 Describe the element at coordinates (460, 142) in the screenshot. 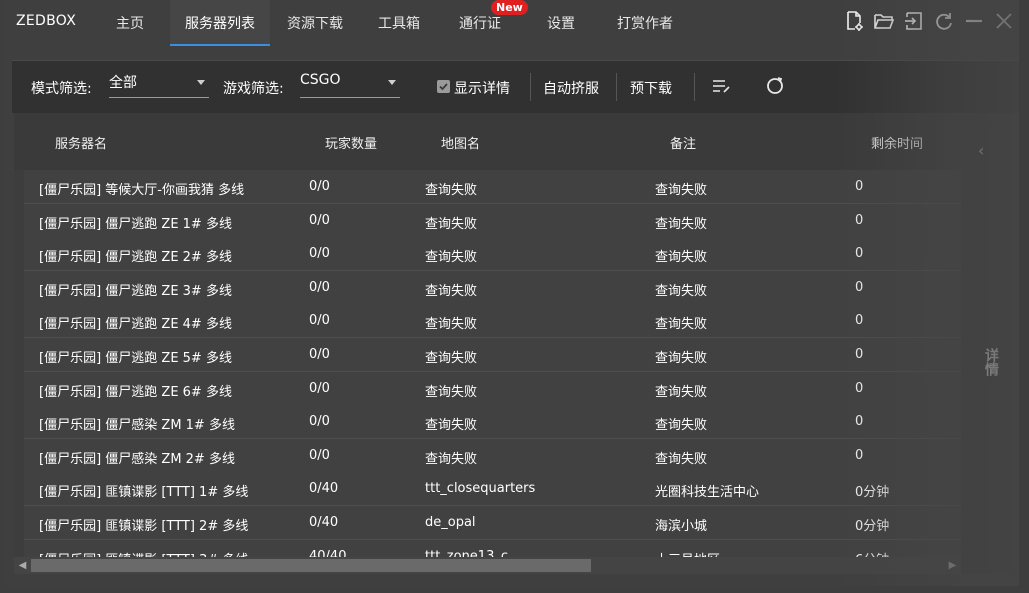

I see `column-header-map: 地图名` at that location.